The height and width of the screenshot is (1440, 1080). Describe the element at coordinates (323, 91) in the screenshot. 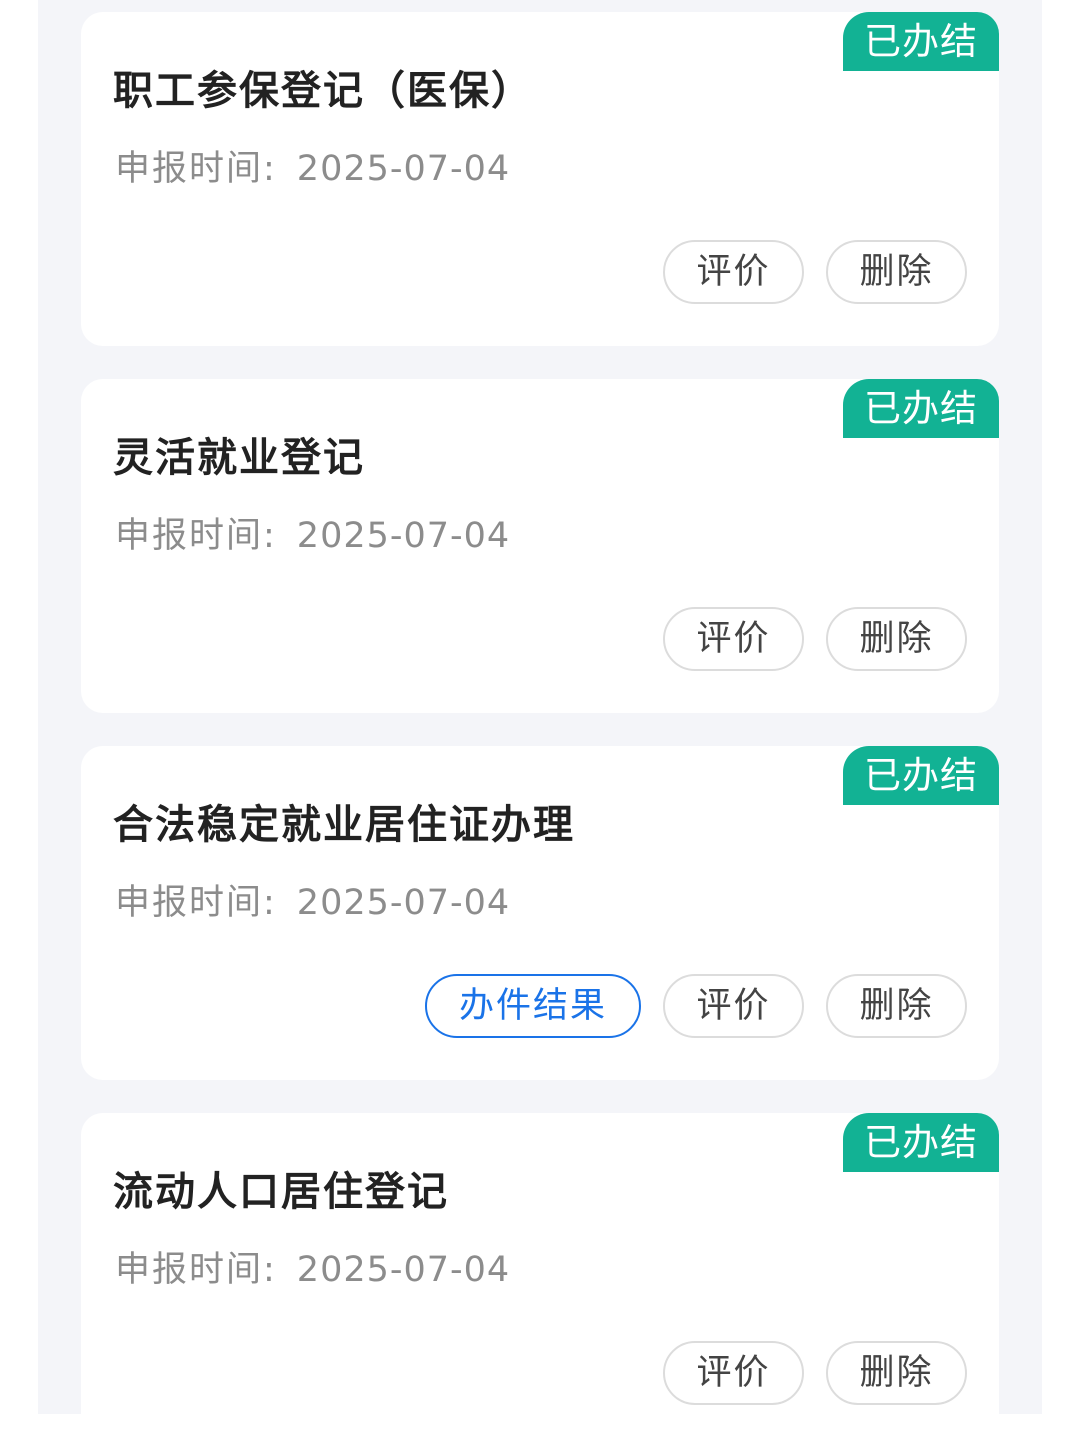

I see `record-title: 职工参保登记（医保）` at that location.